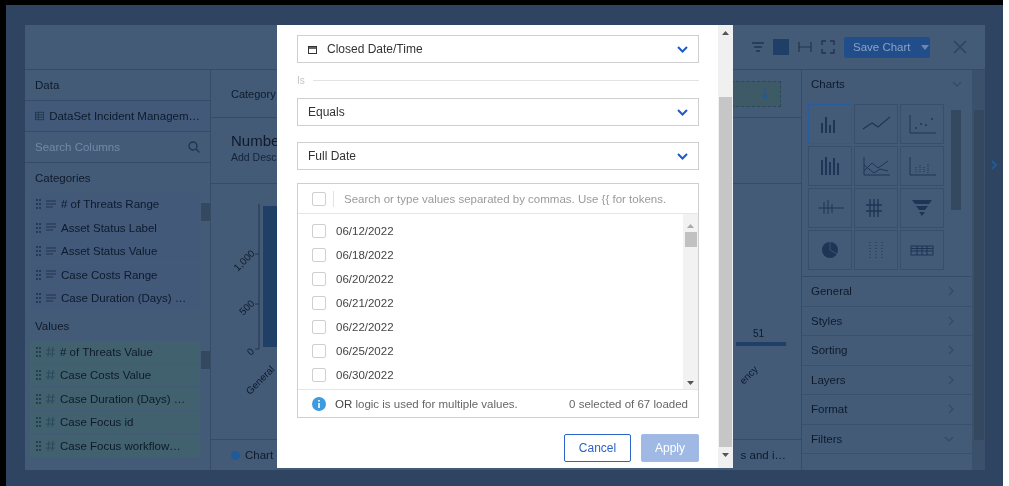 The image size is (1009, 486). I want to click on settings-section: Layers, so click(828, 379).